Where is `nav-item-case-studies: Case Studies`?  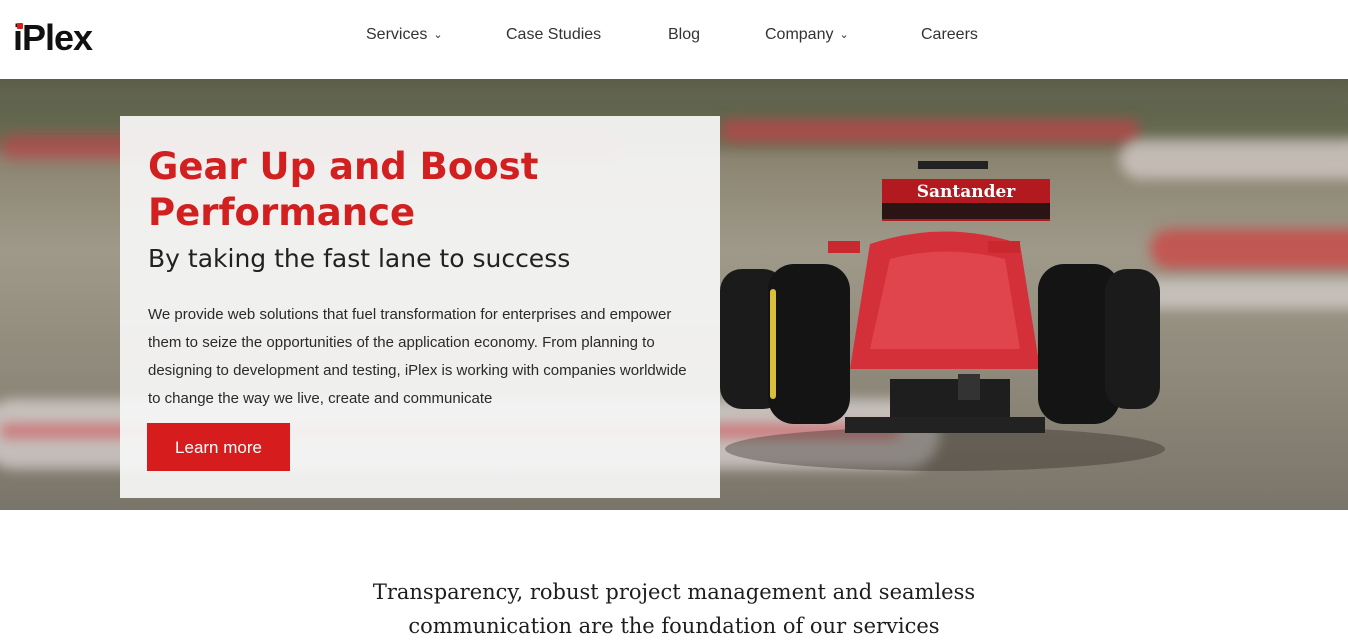 nav-item-case-studies: Case Studies is located at coordinates (553, 35).